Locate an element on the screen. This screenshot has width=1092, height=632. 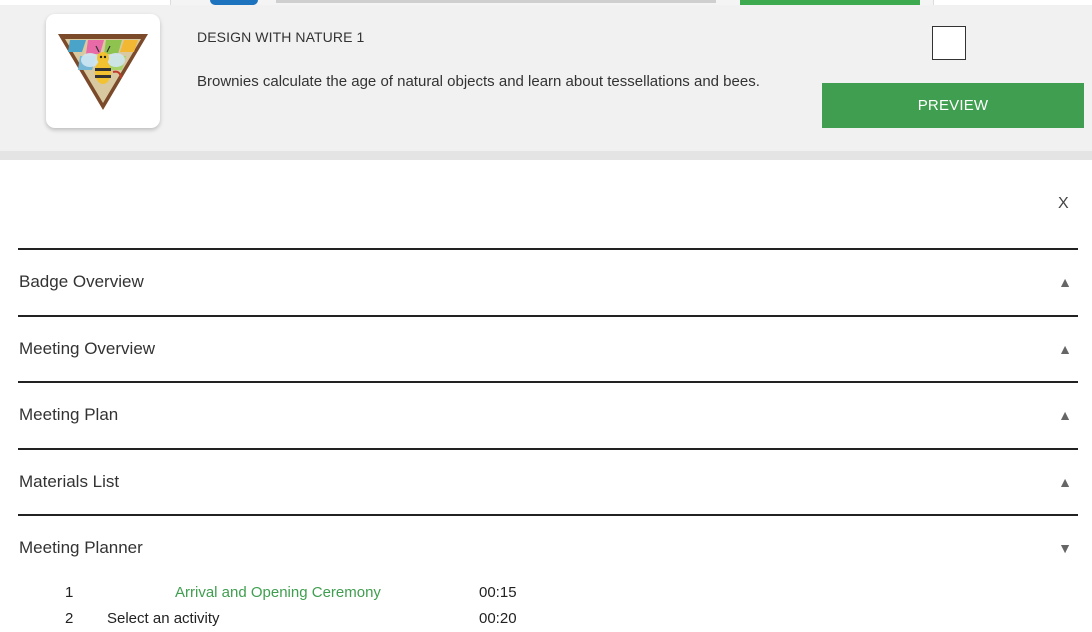
section-label: Badge Overview is located at coordinates (81, 281).